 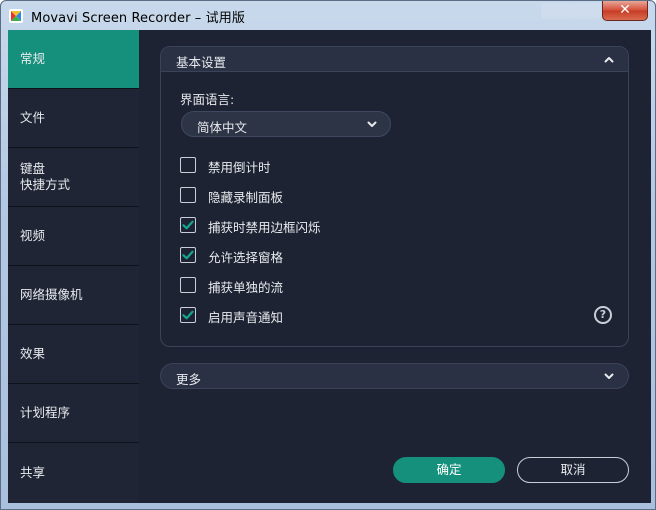 I want to click on close-icon: ✕, so click(x=625, y=10).